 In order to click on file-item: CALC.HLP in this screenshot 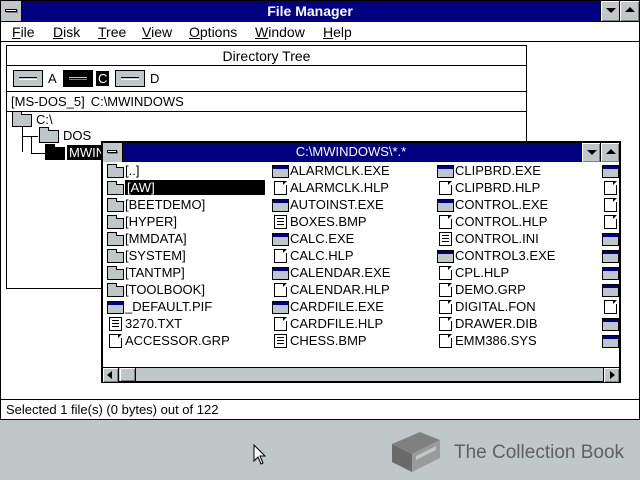, I will do `click(350, 256)`.